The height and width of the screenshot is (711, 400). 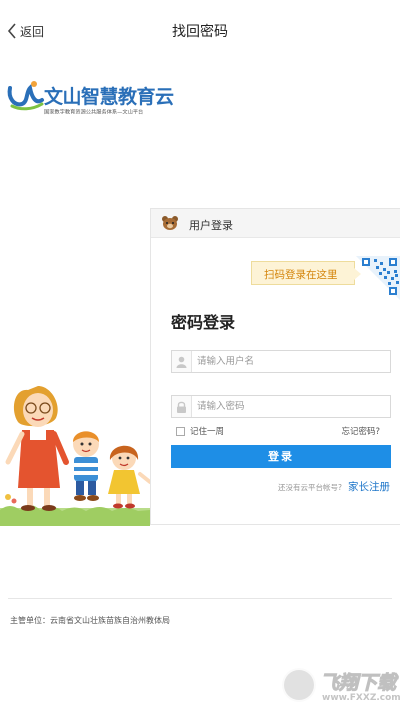 I want to click on lock-icon, so click(x=182, y=406).